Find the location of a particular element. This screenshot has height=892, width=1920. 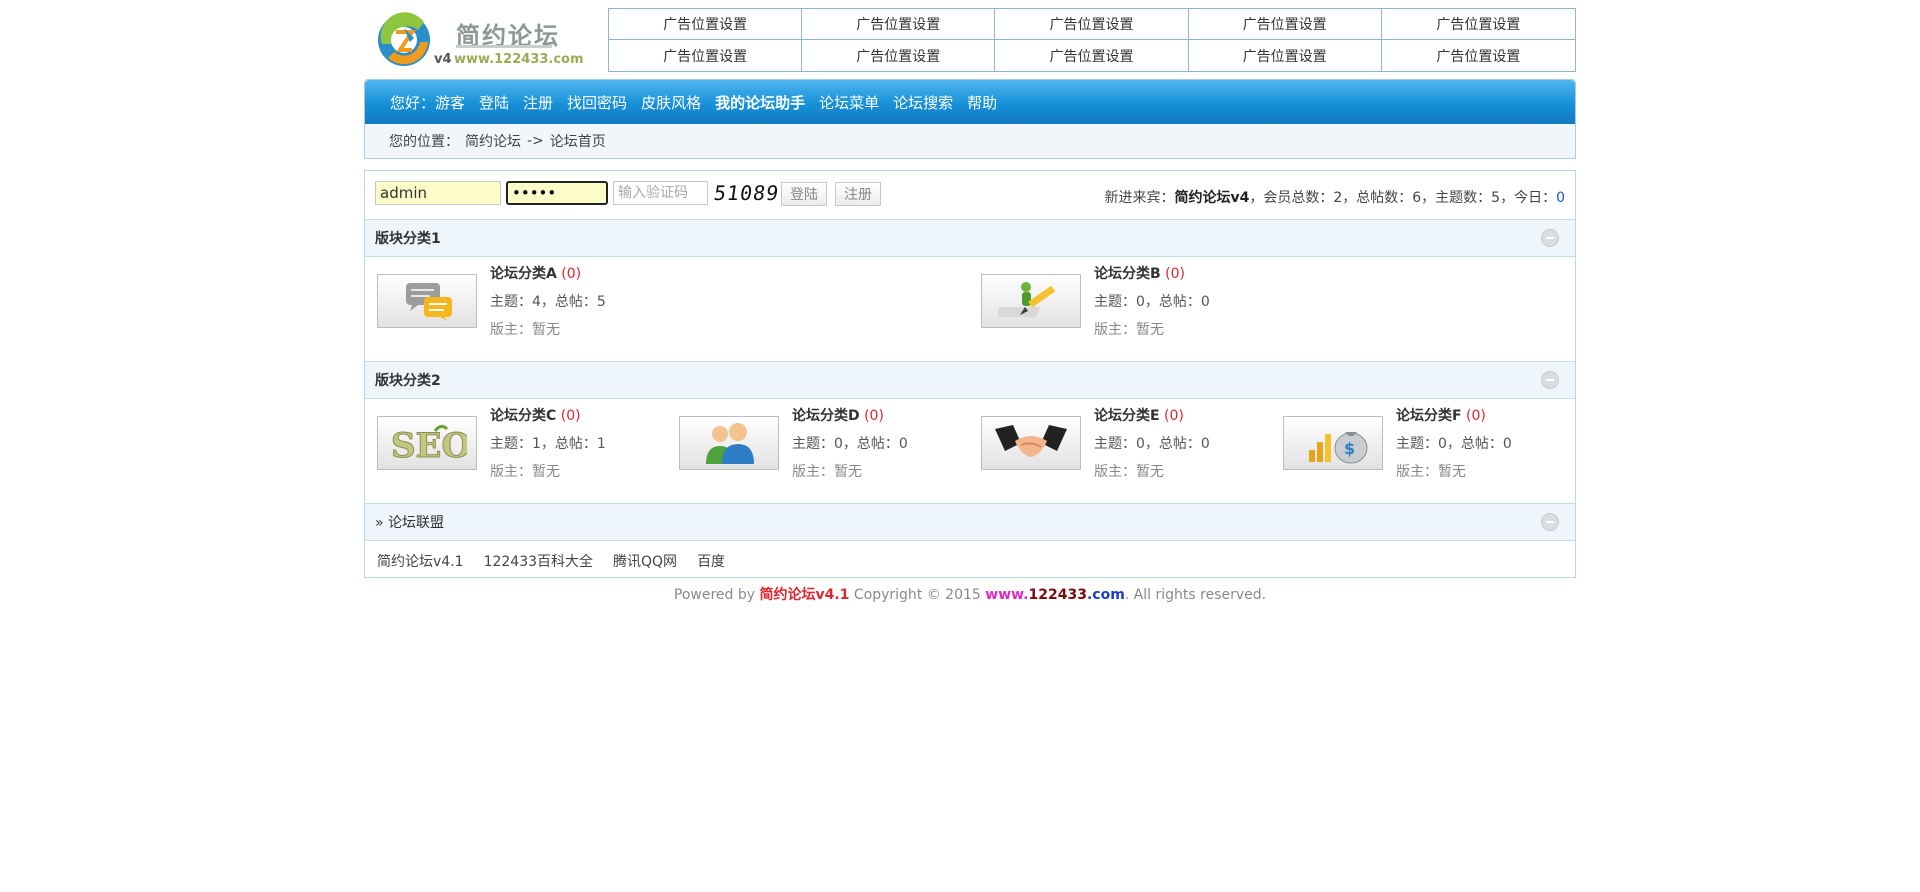

section-title: 版块分类2 is located at coordinates (408, 380).